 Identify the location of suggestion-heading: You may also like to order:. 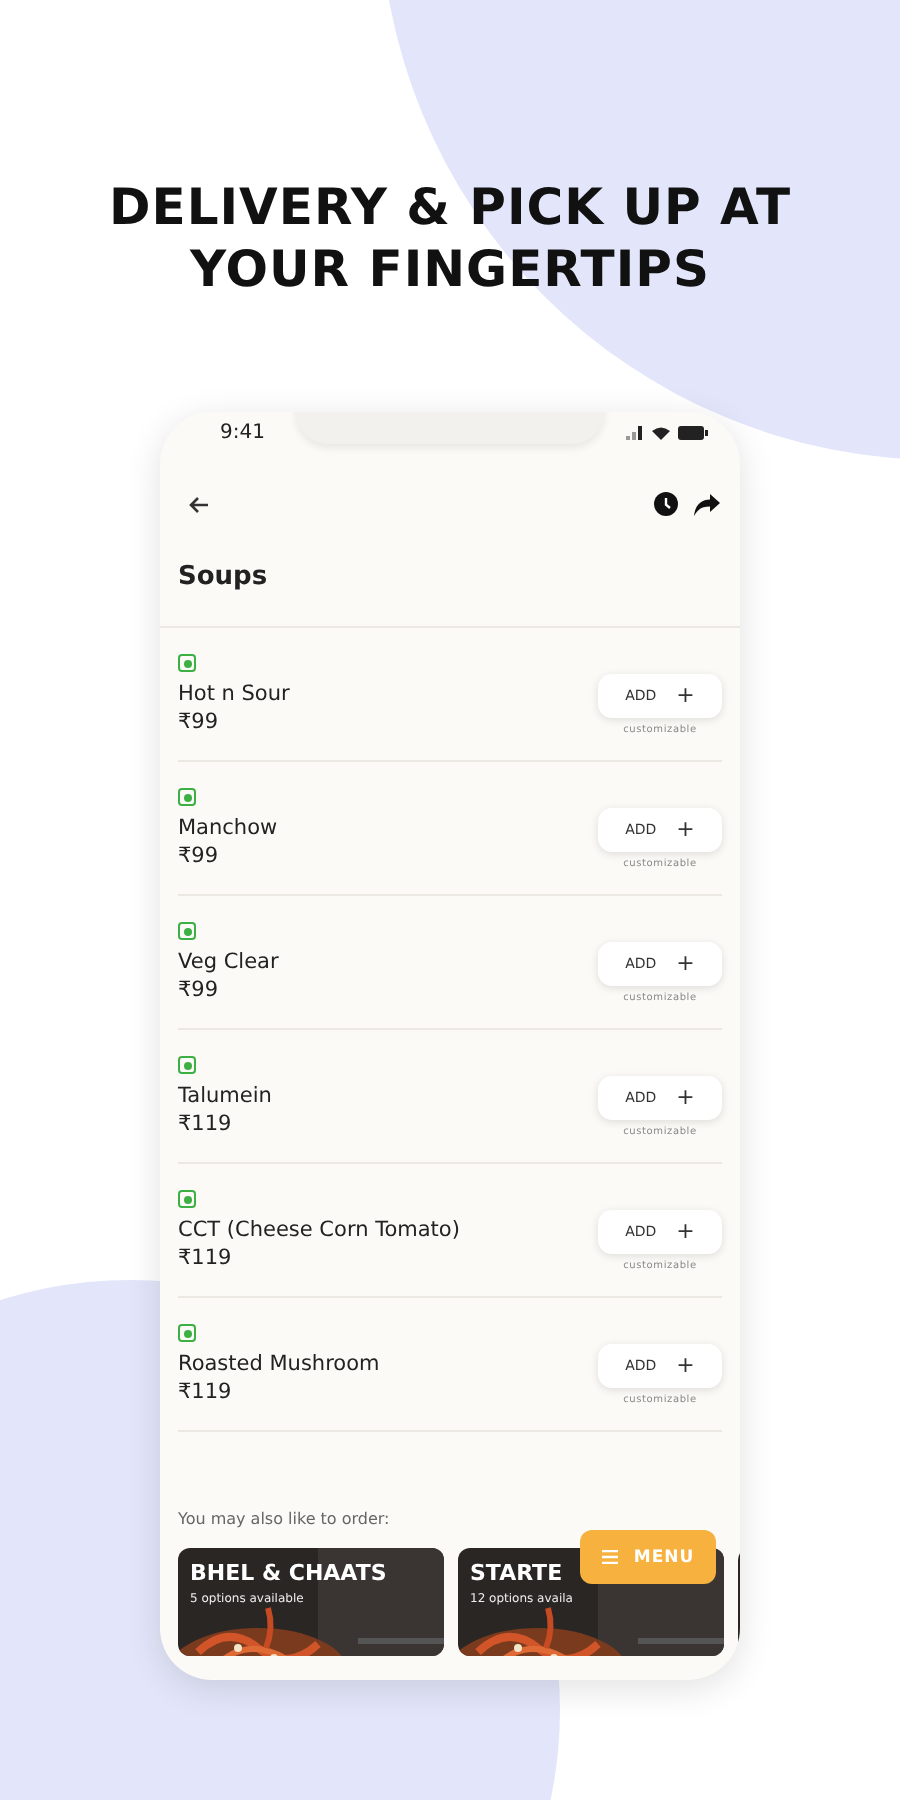
(284, 1518).